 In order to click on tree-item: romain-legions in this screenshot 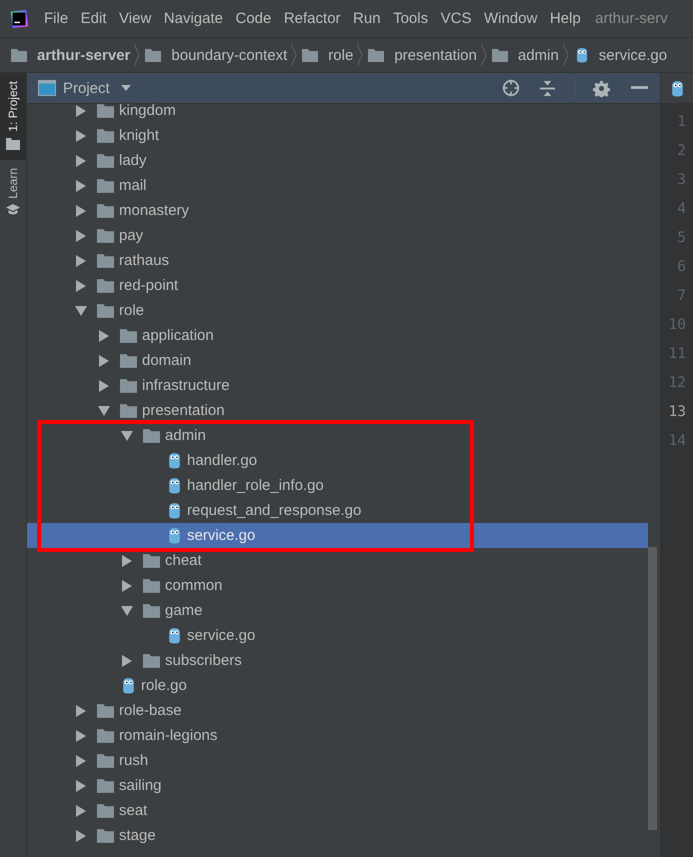, I will do `click(337, 735)`.